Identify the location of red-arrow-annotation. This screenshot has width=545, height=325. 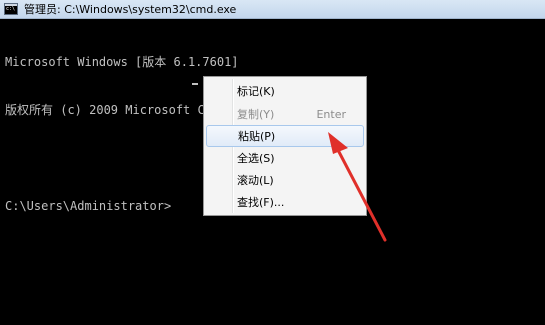
(357, 187).